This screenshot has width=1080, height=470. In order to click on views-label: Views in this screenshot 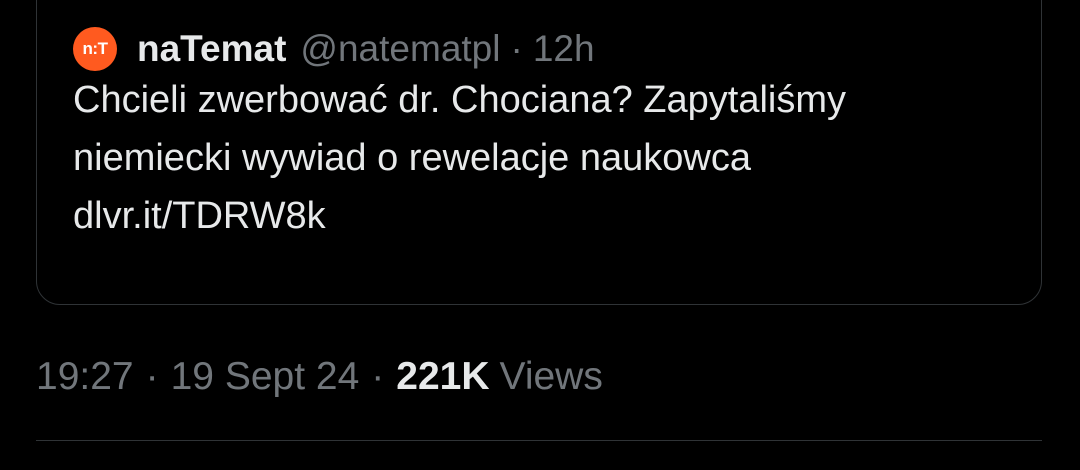, I will do `click(551, 377)`.